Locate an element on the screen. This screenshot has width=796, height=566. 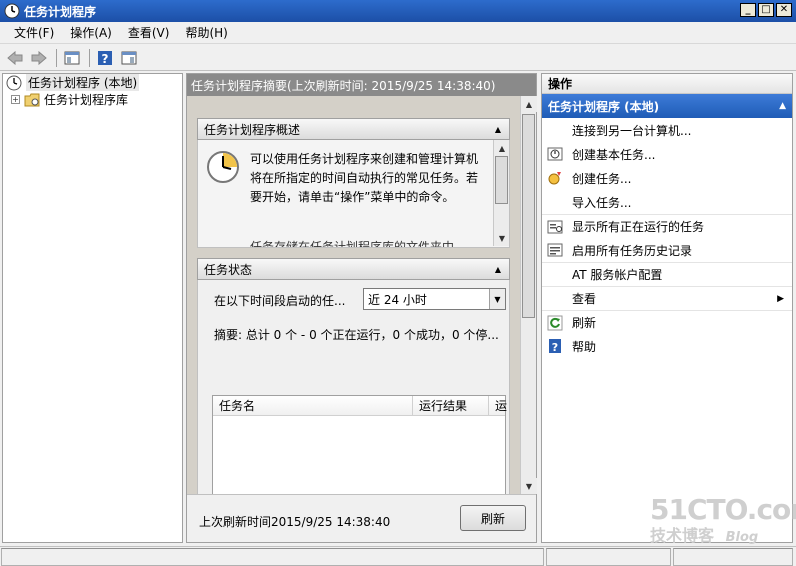
menu-view: 查看(V) is located at coordinates (149, 32).